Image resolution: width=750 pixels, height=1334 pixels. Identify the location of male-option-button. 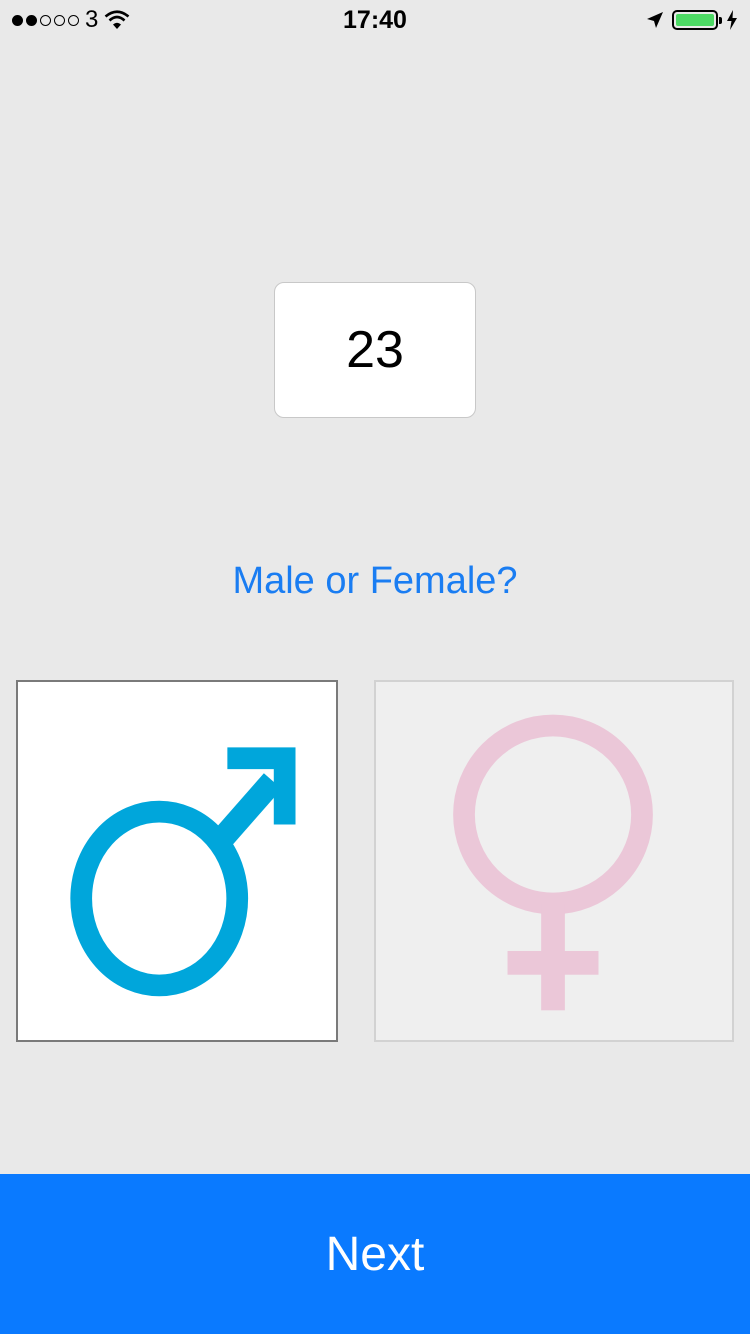
(177, 861).